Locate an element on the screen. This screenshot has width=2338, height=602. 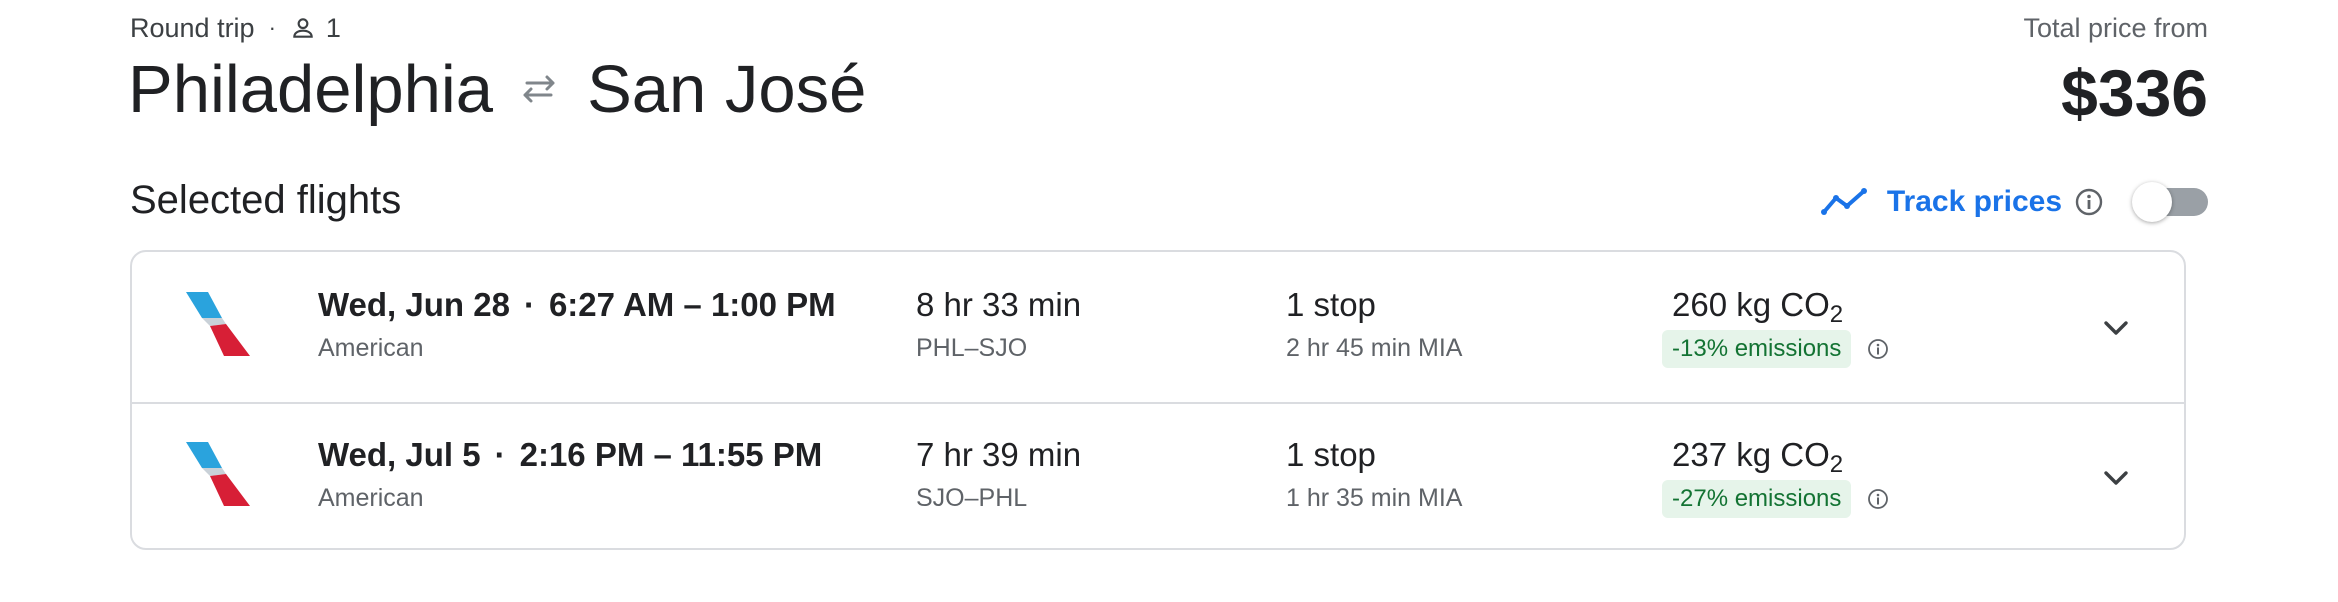
layover-info: 2 hr 45 min MIA is located at coordinates (1374, 348).